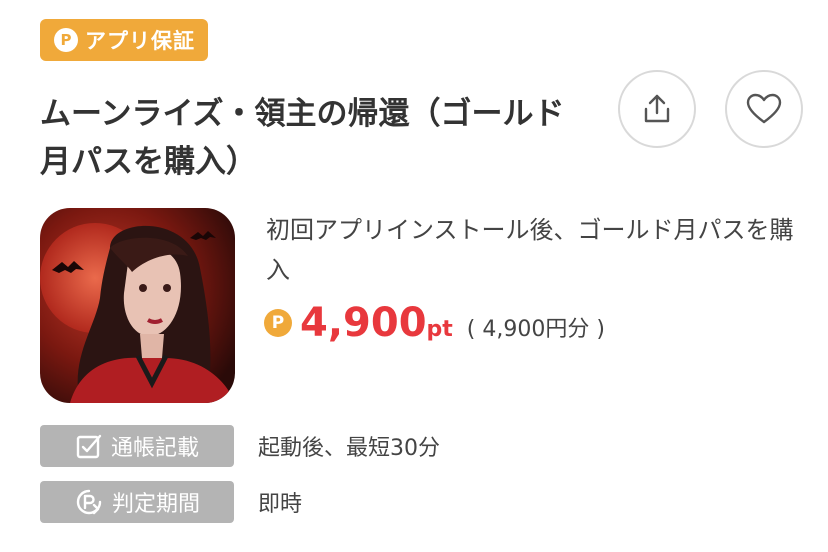 Image resolution: width=828 pixels, height=552 pixels. I want to click on judgment-period-label: 判定期間, so click(155, 504).